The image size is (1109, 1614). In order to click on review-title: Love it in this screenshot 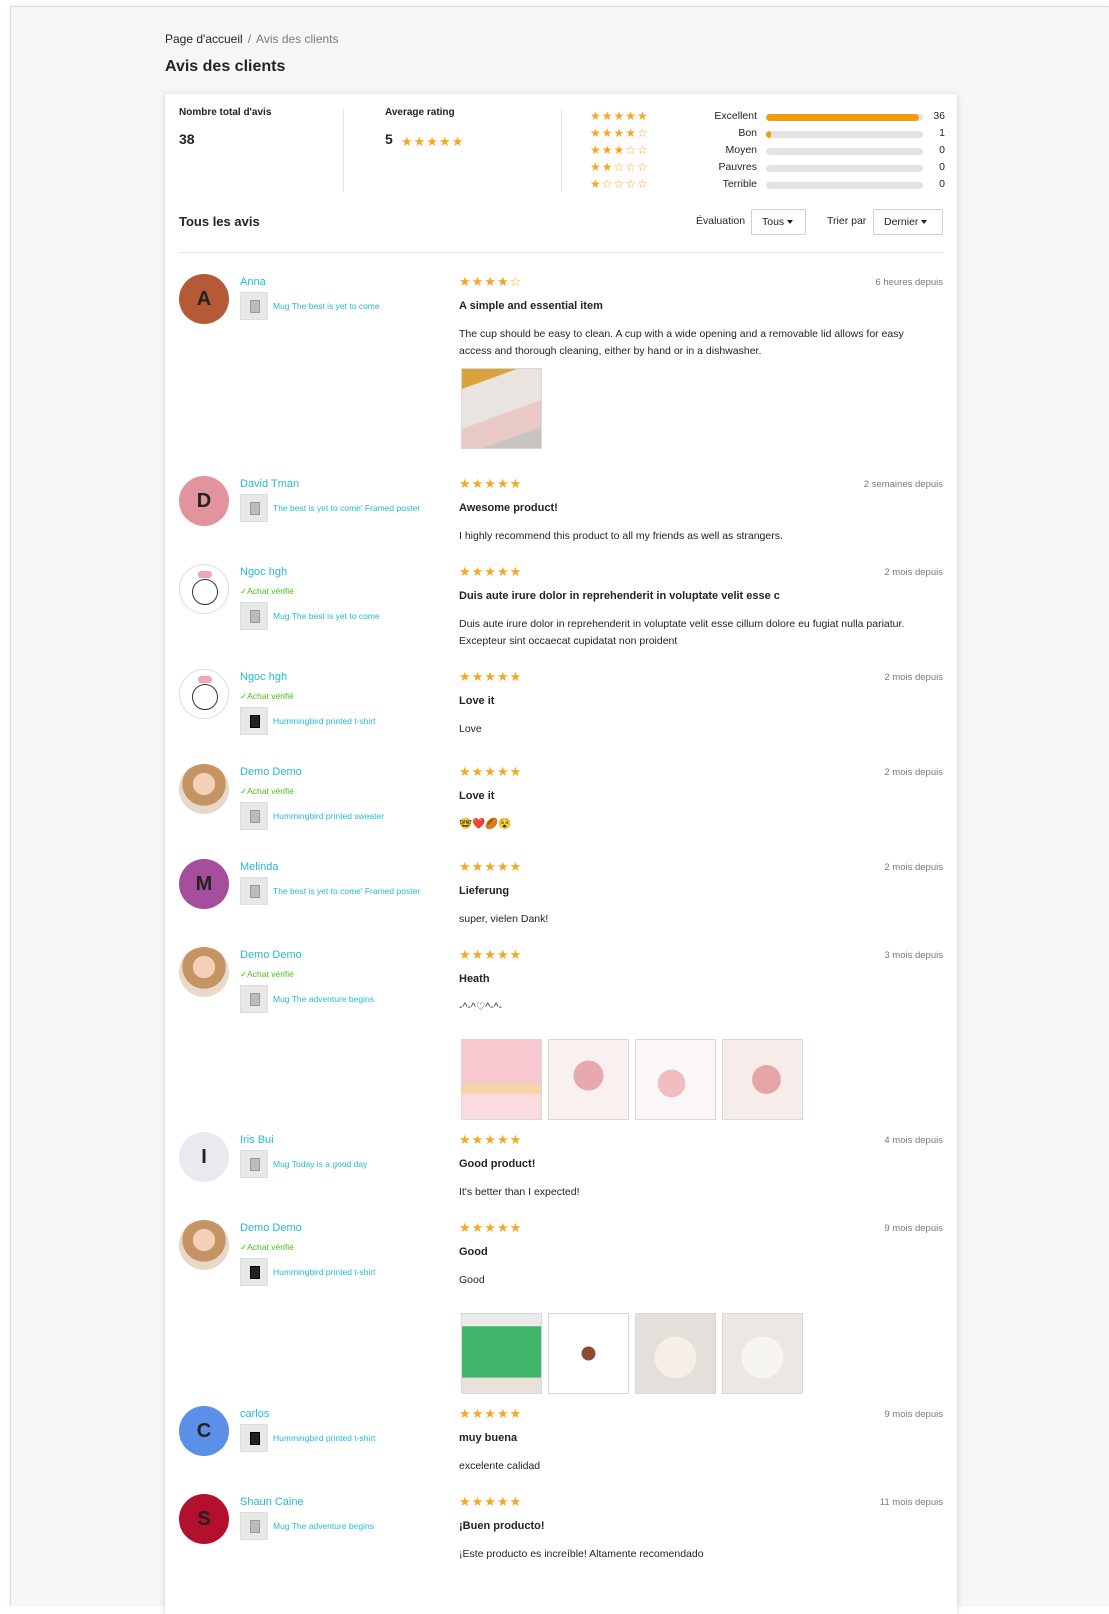, I will do `click(477, 796)`.